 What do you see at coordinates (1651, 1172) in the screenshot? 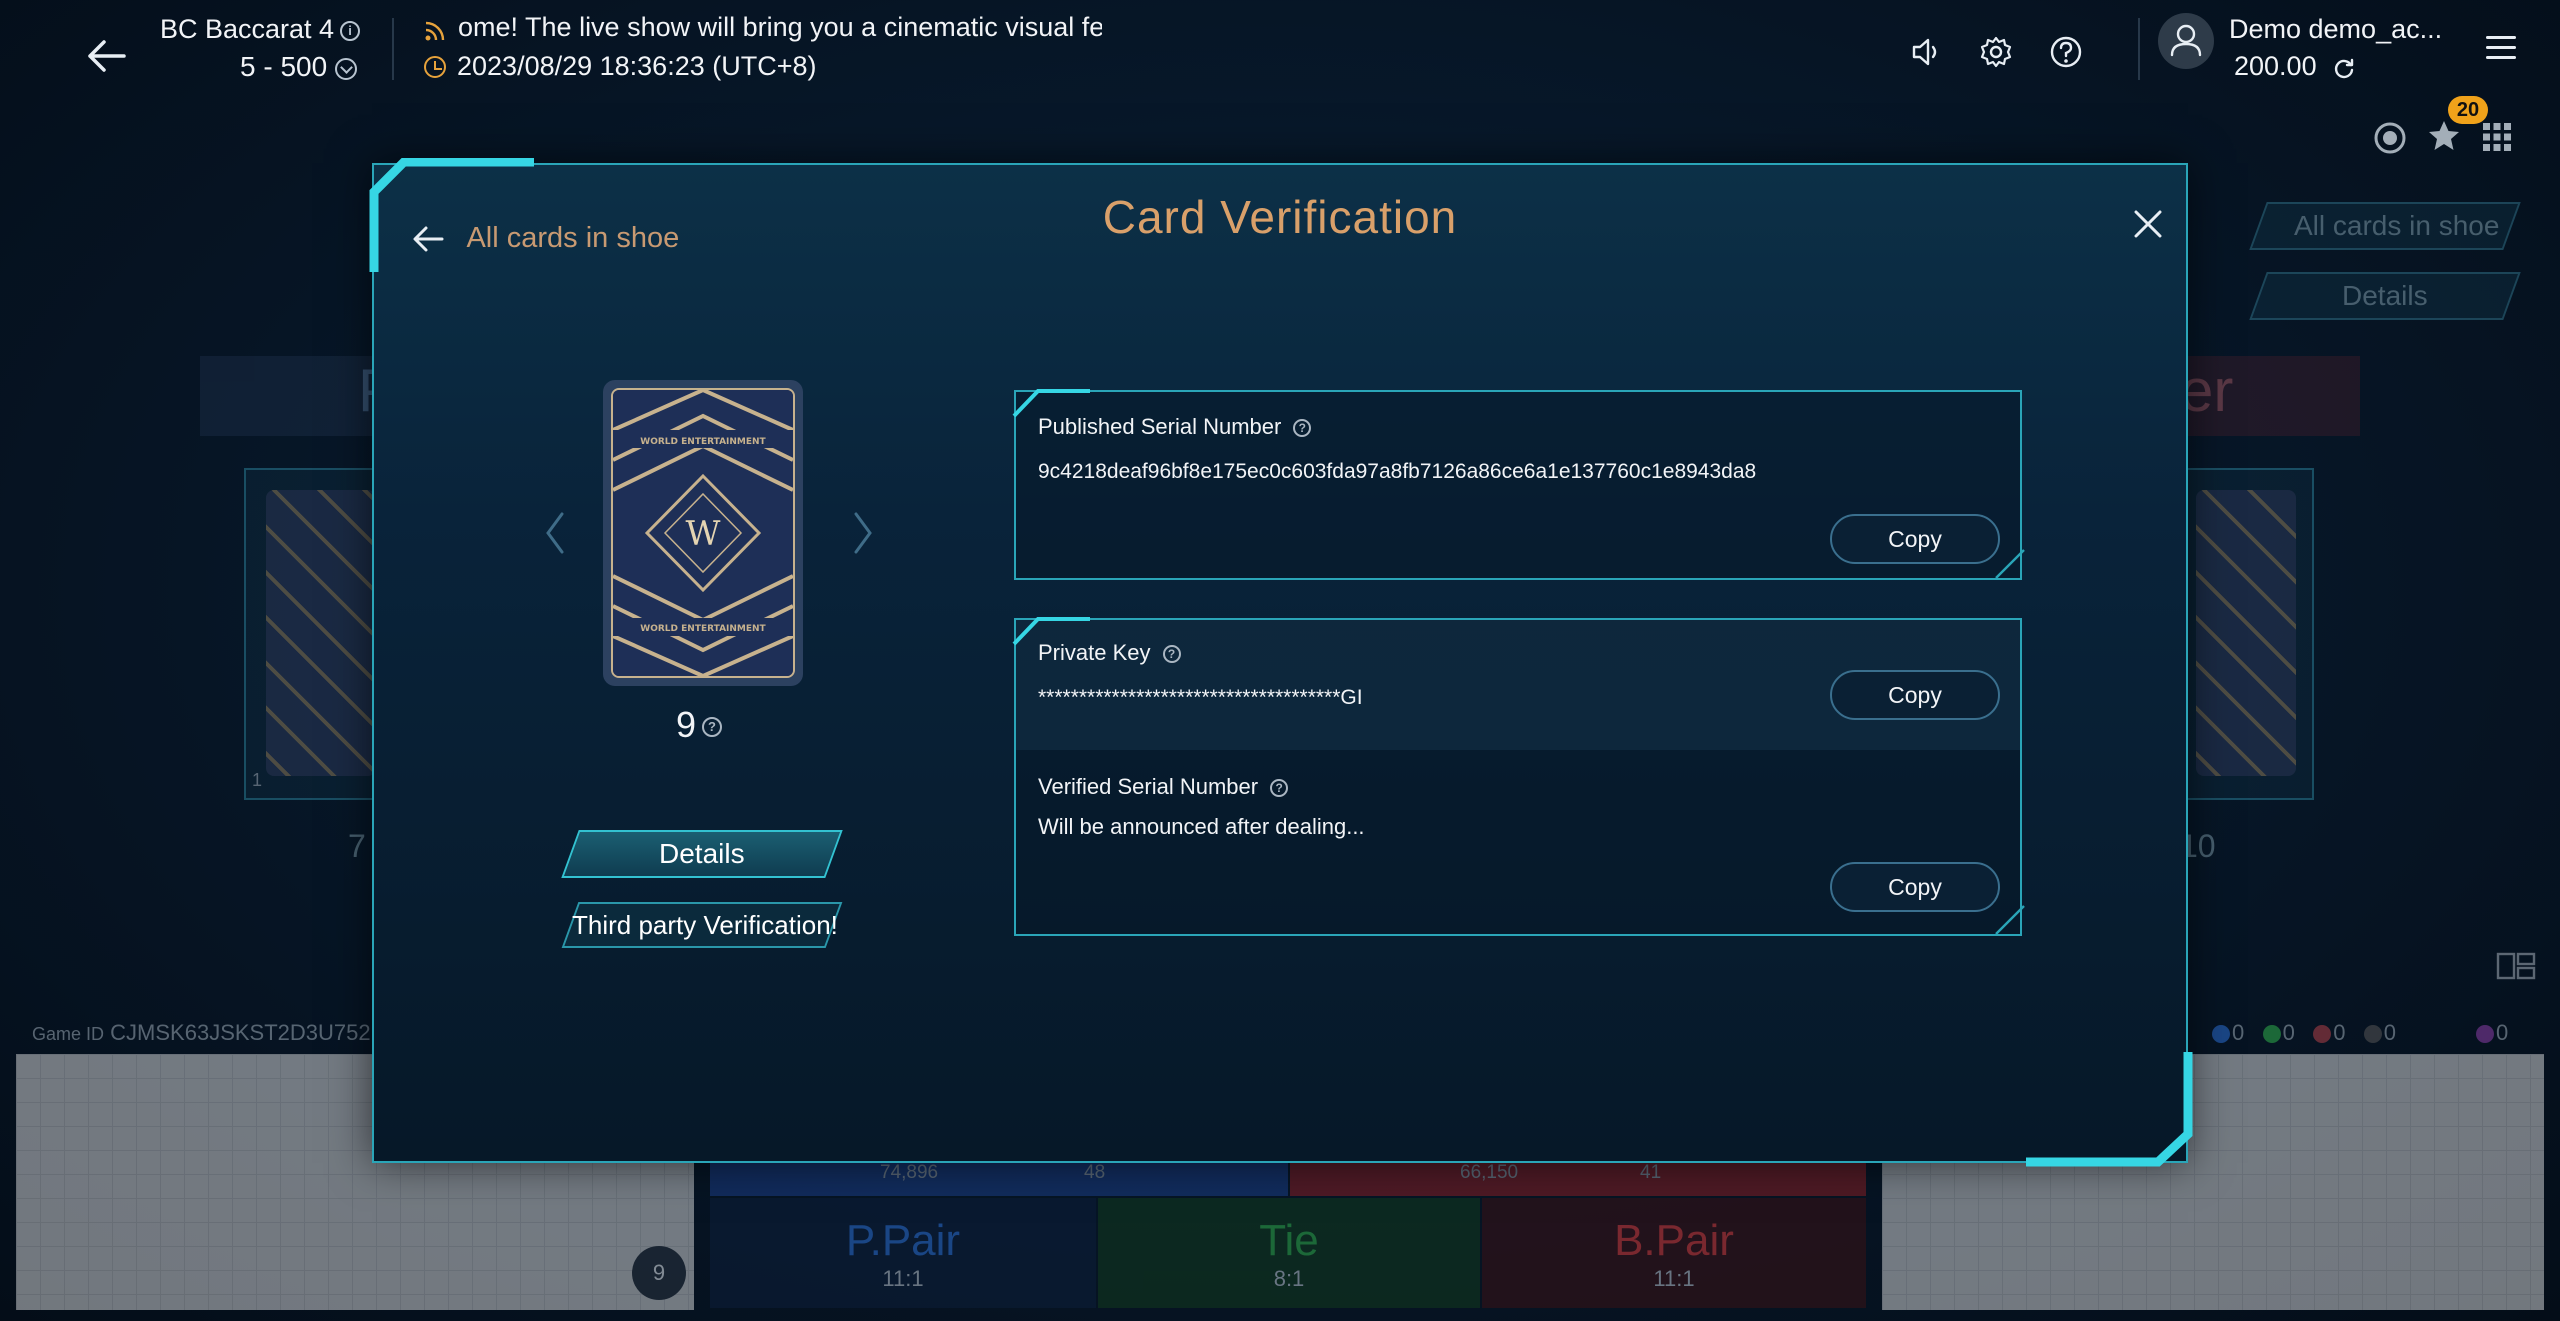
I see `banker-count: 41` at bounding box center [1651, 1172].